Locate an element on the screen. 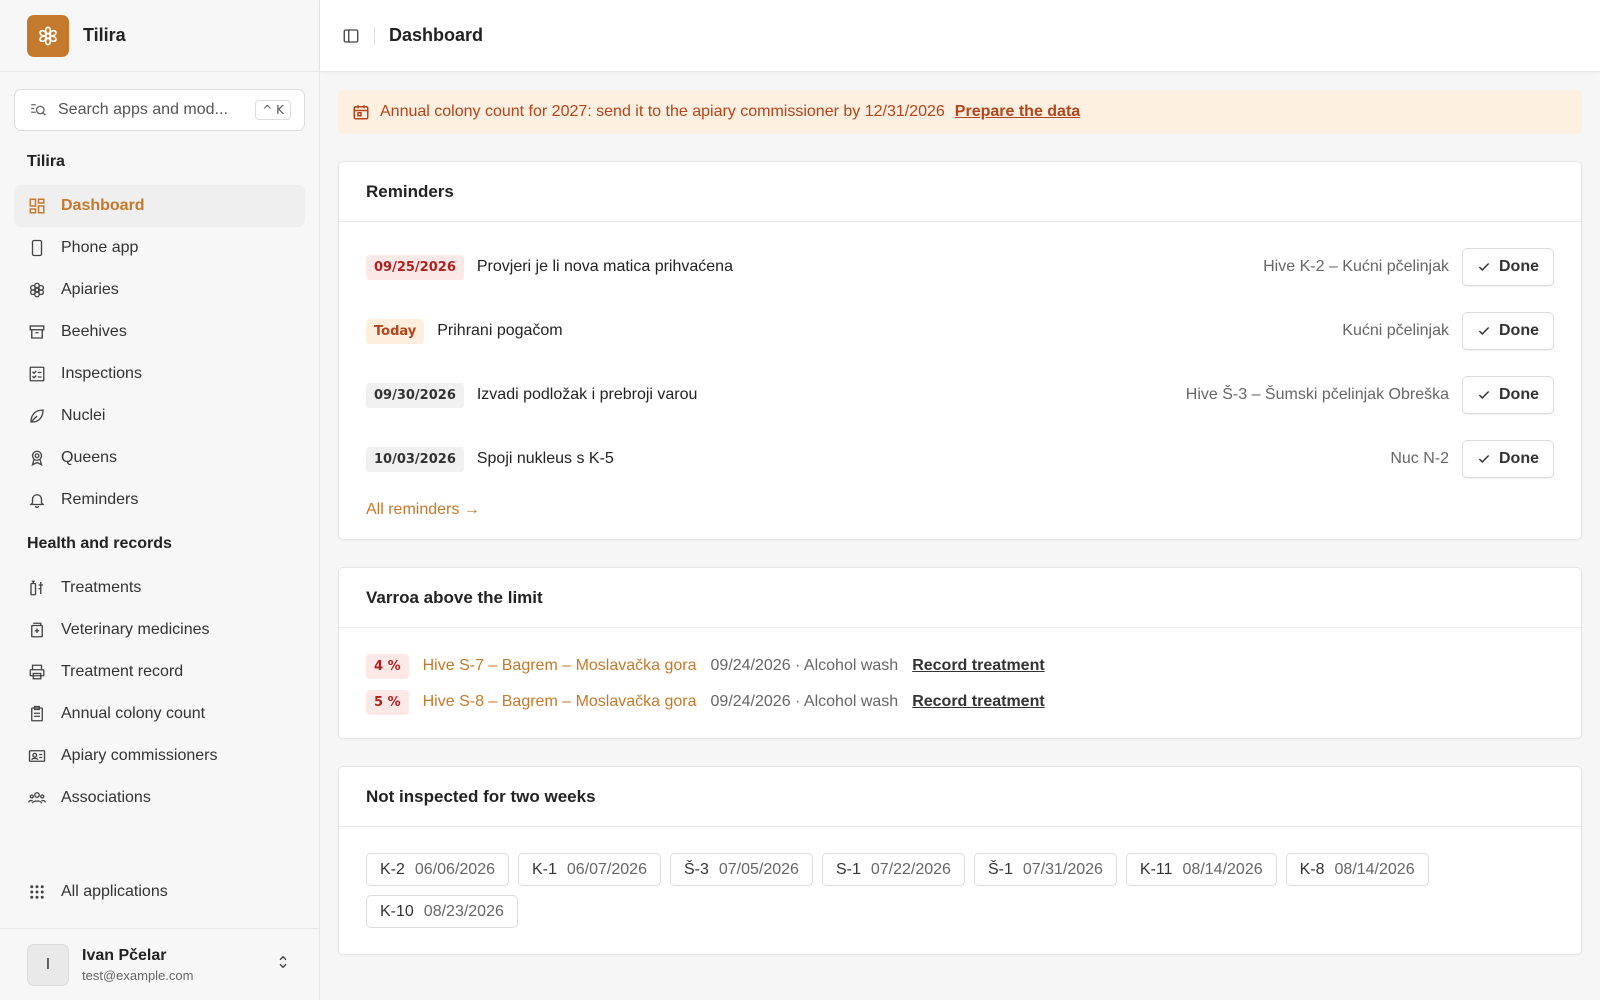  sidebar-item-treatments: Treatments is located at coordinates (159, 588).